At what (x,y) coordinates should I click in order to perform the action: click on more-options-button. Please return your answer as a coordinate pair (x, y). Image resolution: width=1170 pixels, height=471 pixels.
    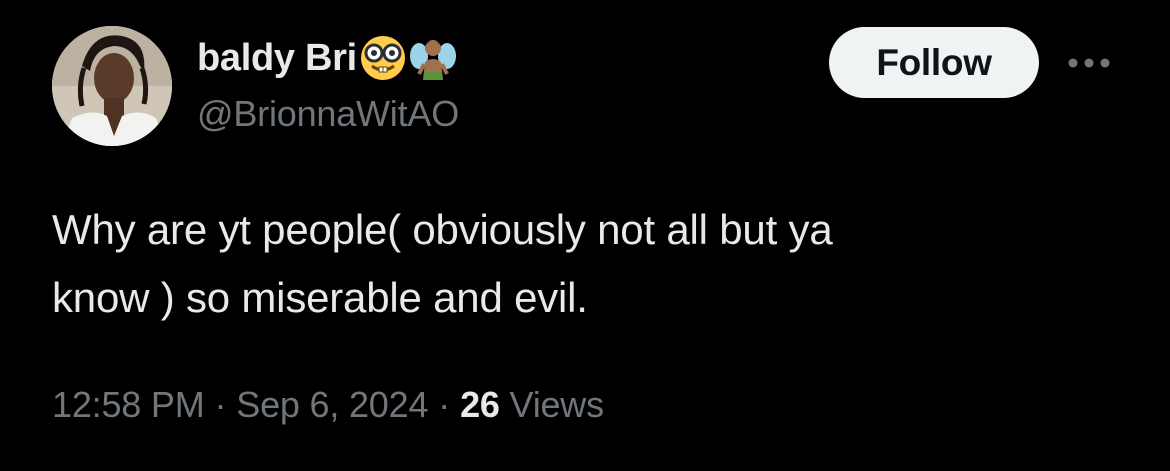
    Looking at the image, I should click on (1089, 63).